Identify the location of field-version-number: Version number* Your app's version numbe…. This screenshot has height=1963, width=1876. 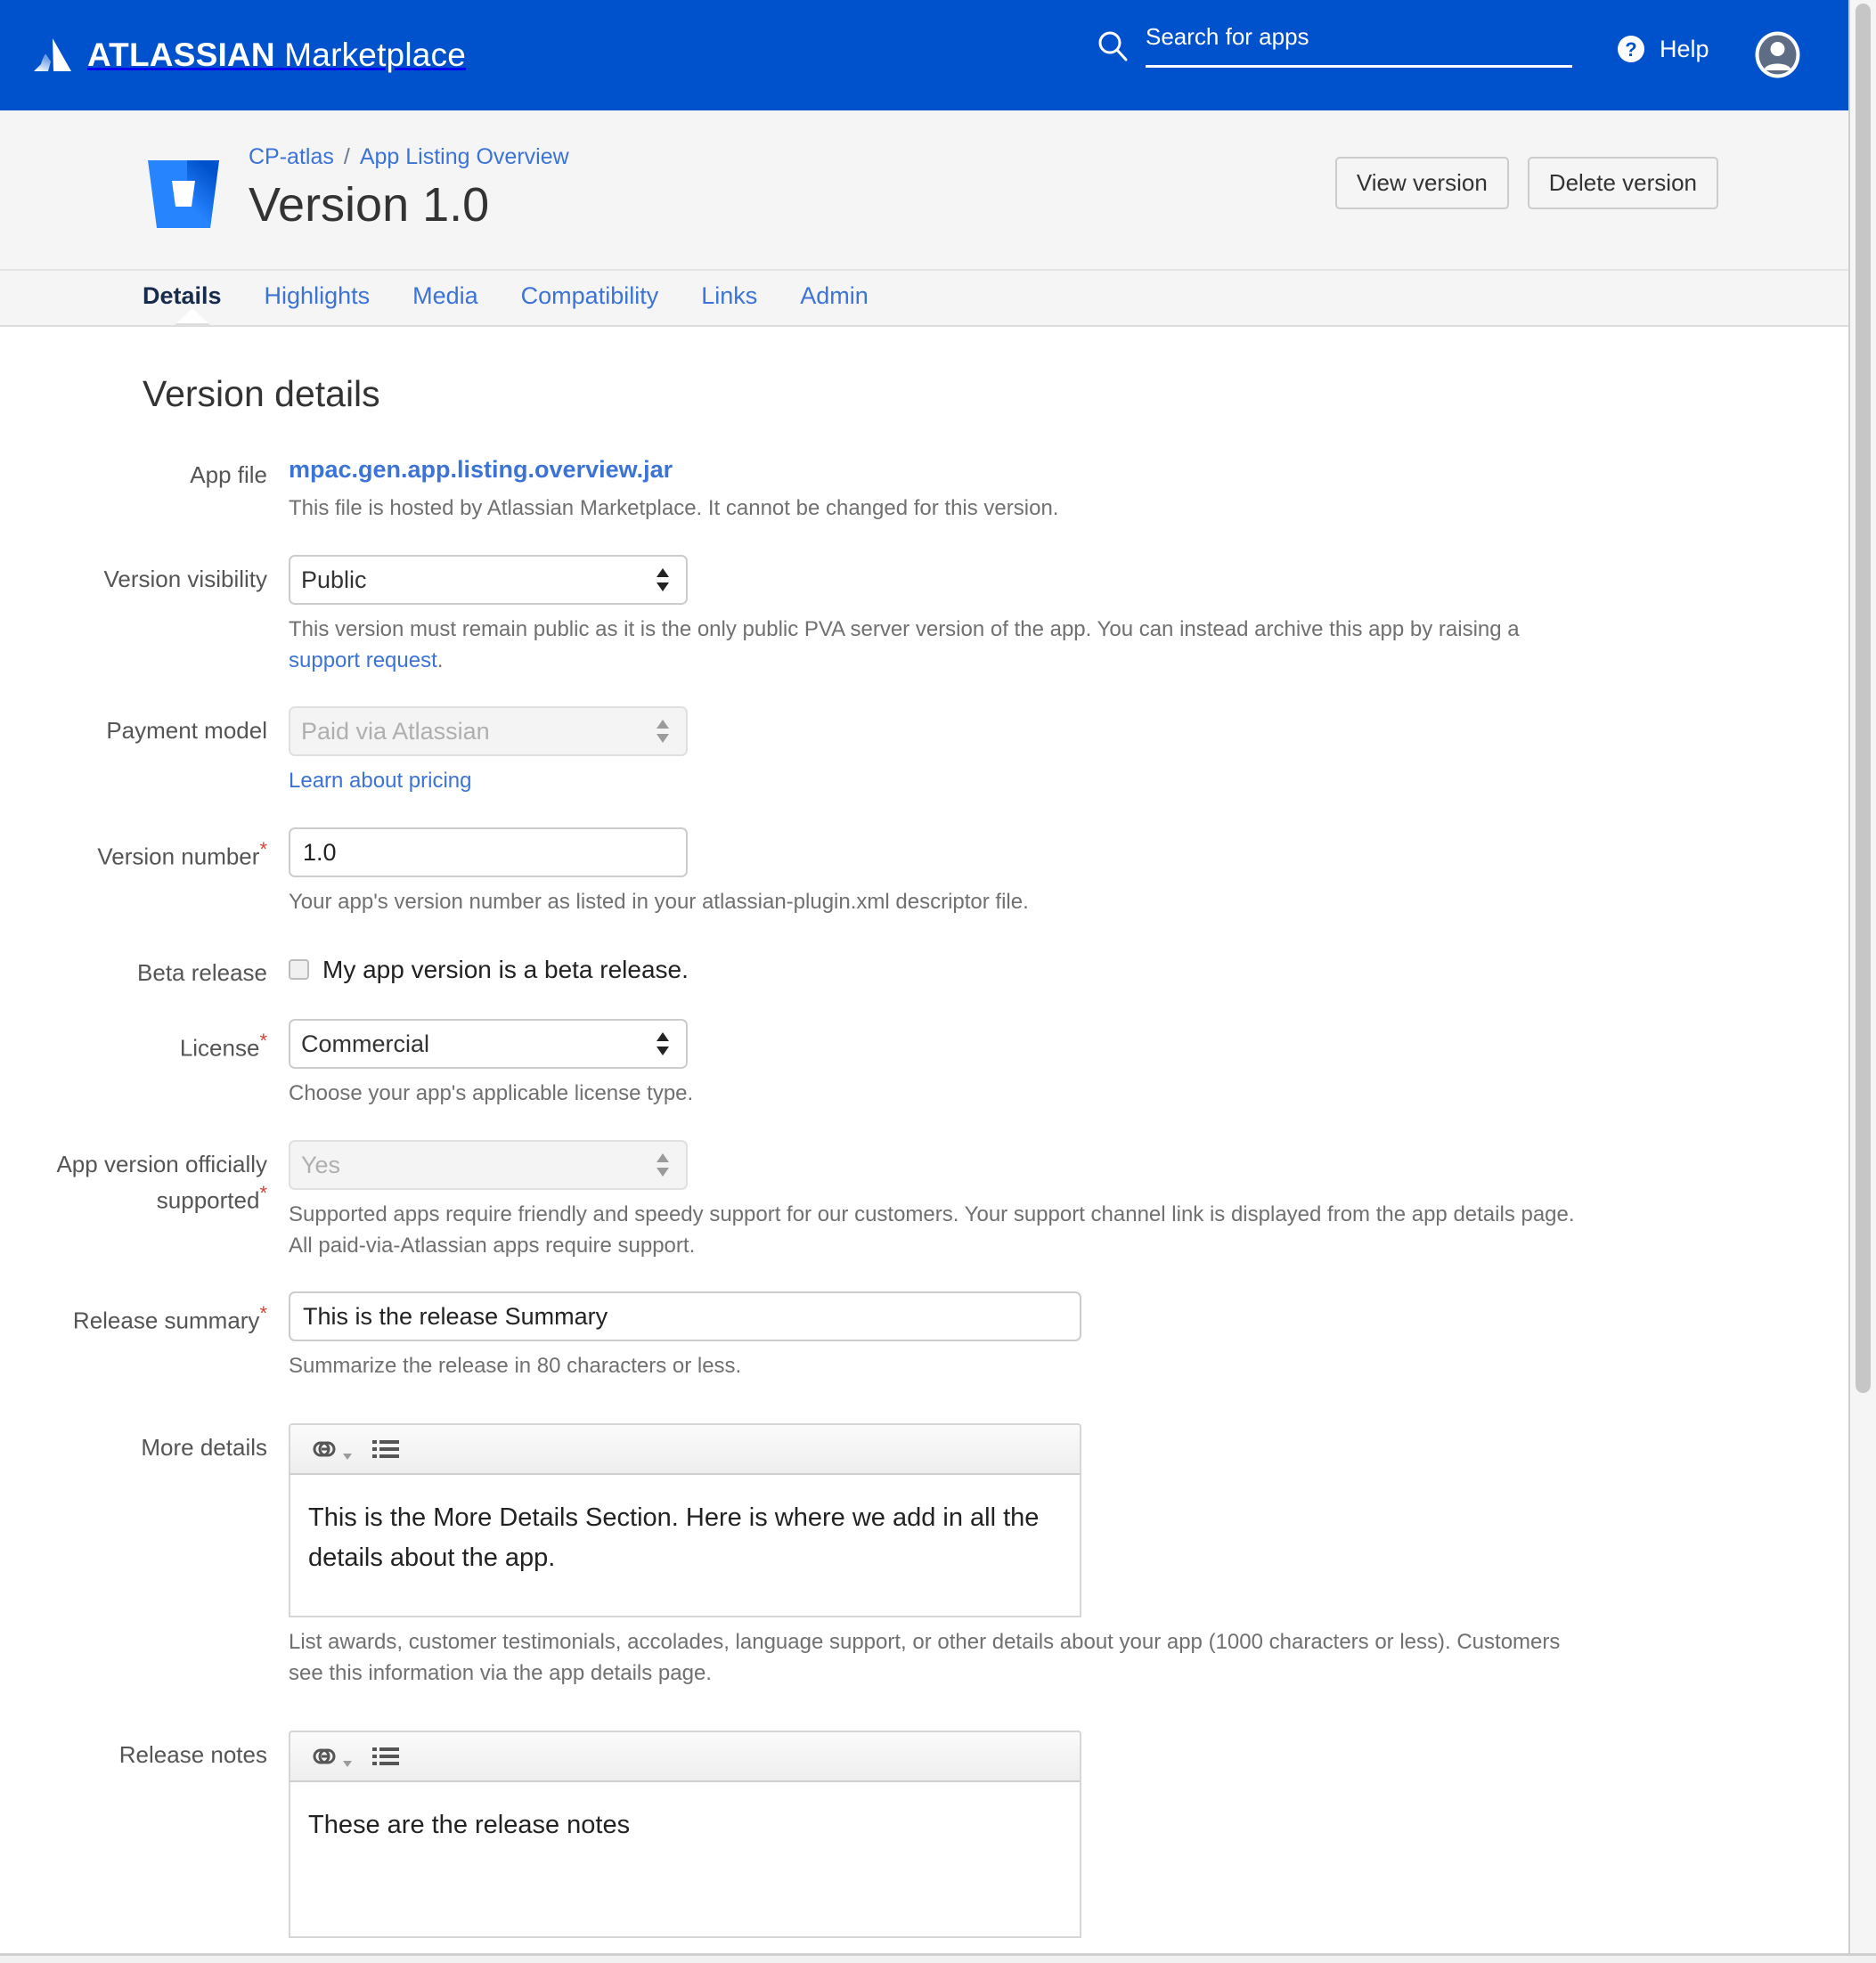
(924, 872).